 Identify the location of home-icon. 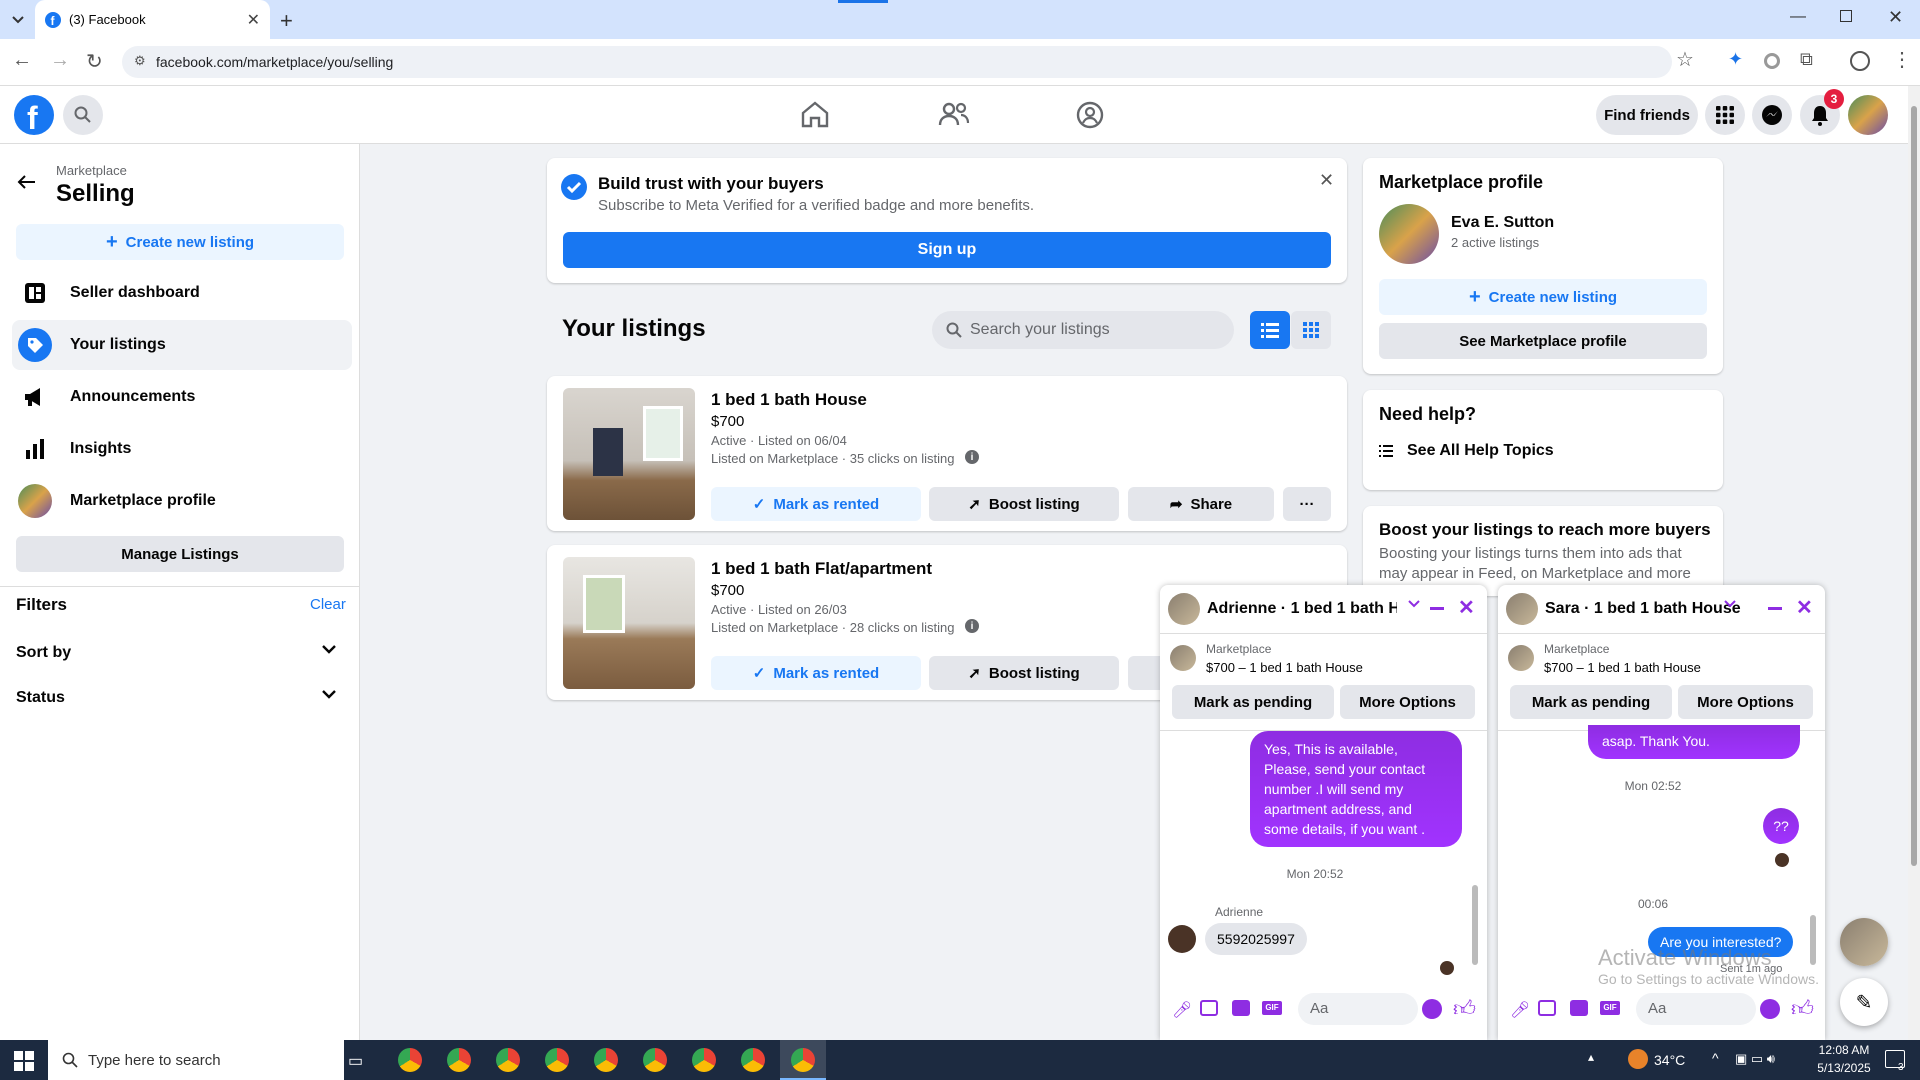
(815, 114).